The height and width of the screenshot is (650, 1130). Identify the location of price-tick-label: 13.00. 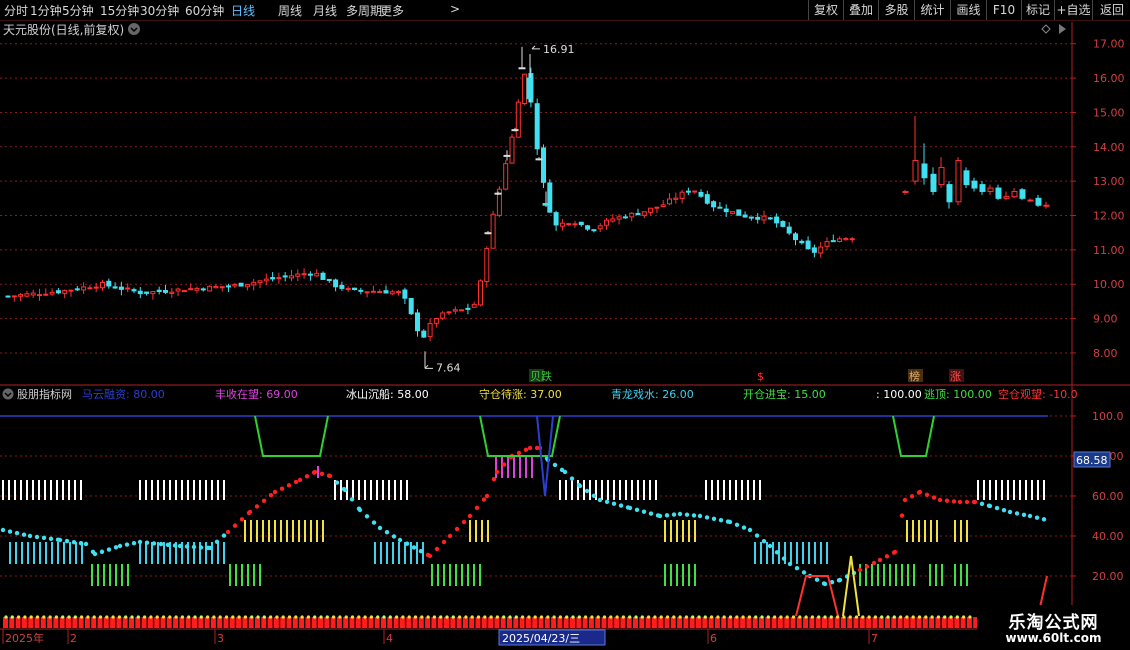
(1109, 181).